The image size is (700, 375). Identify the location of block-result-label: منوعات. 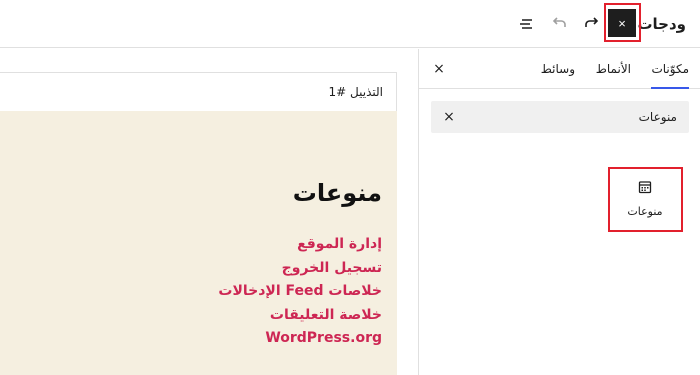
(645, 211).